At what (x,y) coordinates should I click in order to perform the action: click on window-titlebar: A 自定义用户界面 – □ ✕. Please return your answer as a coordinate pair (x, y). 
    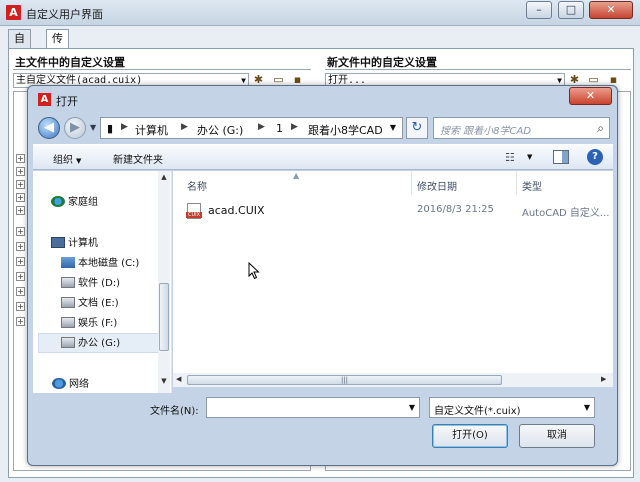
    Looking at the image, I should click on (320, 13).